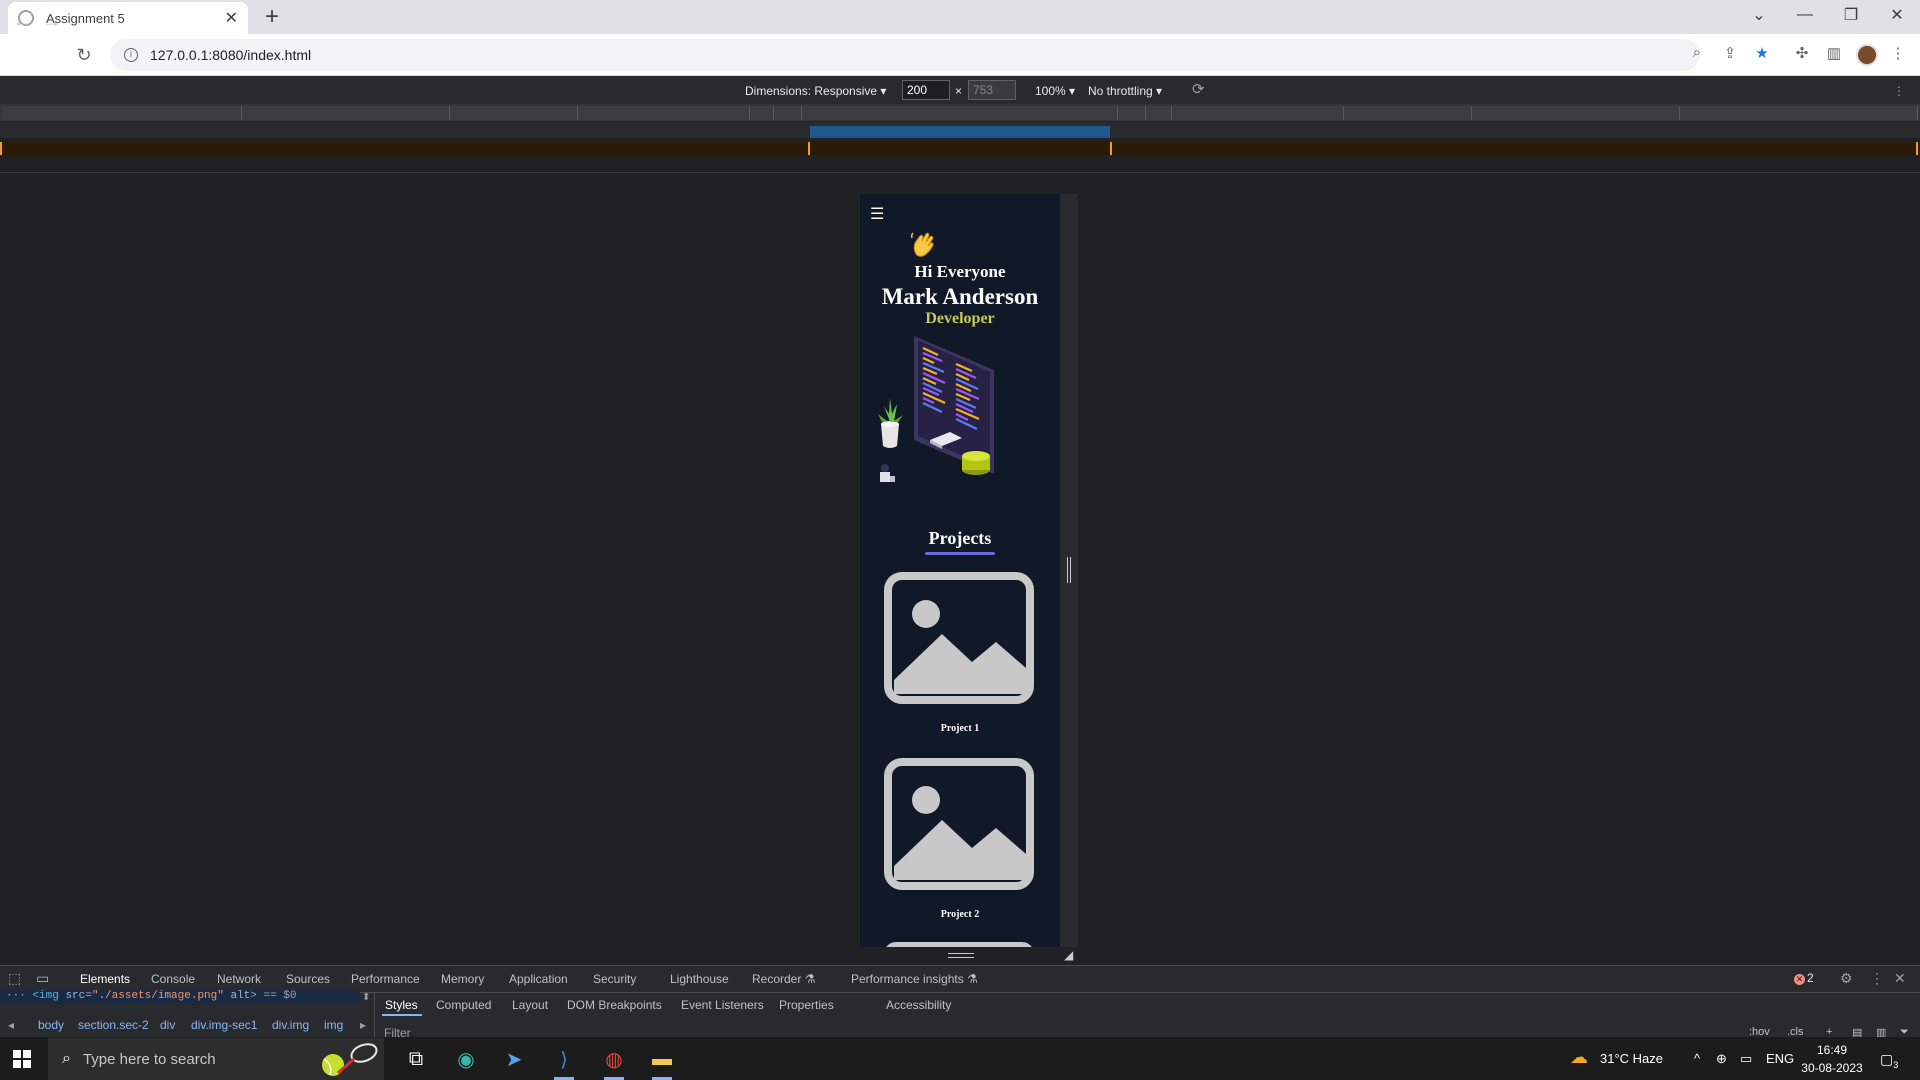  Describe the element at coordinates (538, 979) in the screenshot. I see `tab-application: Application` at that location.